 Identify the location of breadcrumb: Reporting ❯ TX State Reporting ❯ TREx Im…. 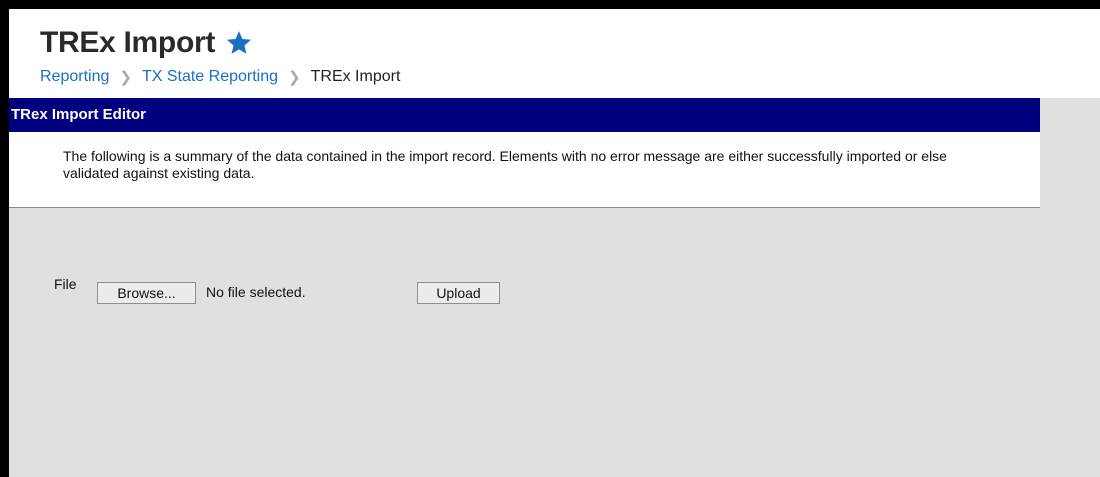
(220, 77).